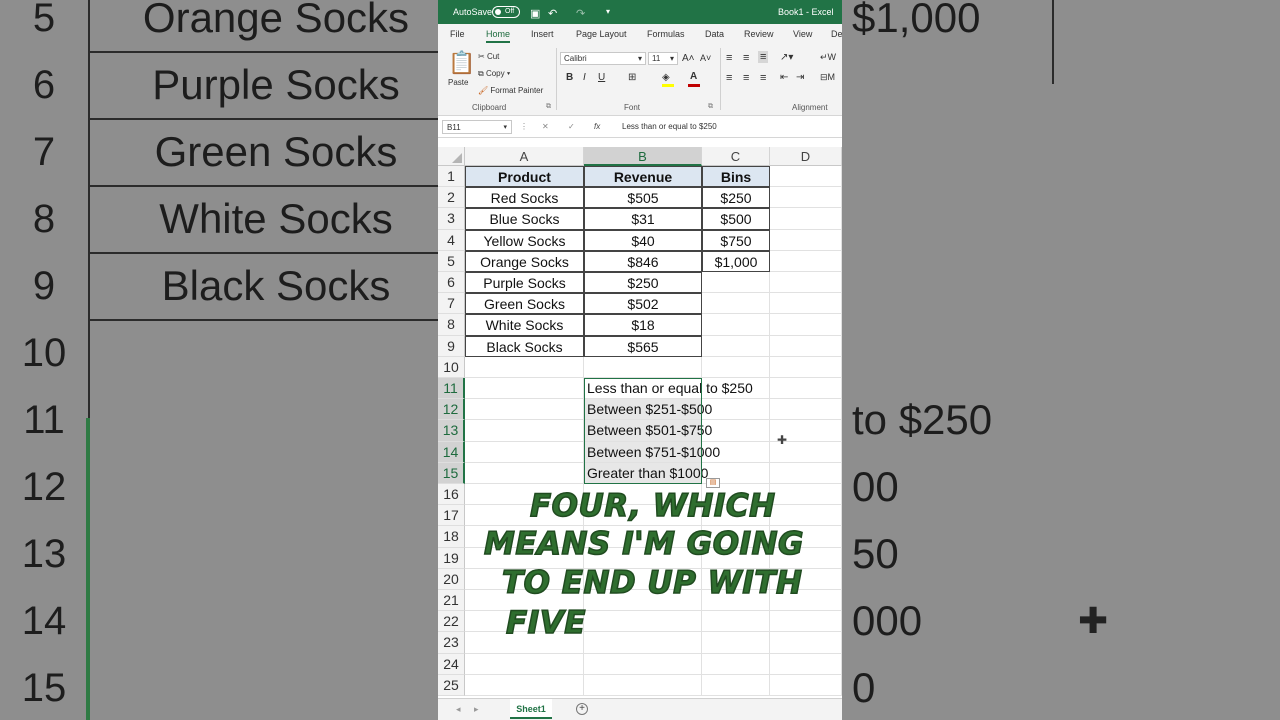 Image resolution: width=1280 pixels, height=720 pixels. What do you see at coordinates (646, 473) in the screenshot?
I see `bin-label-cell: Greater than $1000` at bounding box center [646, 473].